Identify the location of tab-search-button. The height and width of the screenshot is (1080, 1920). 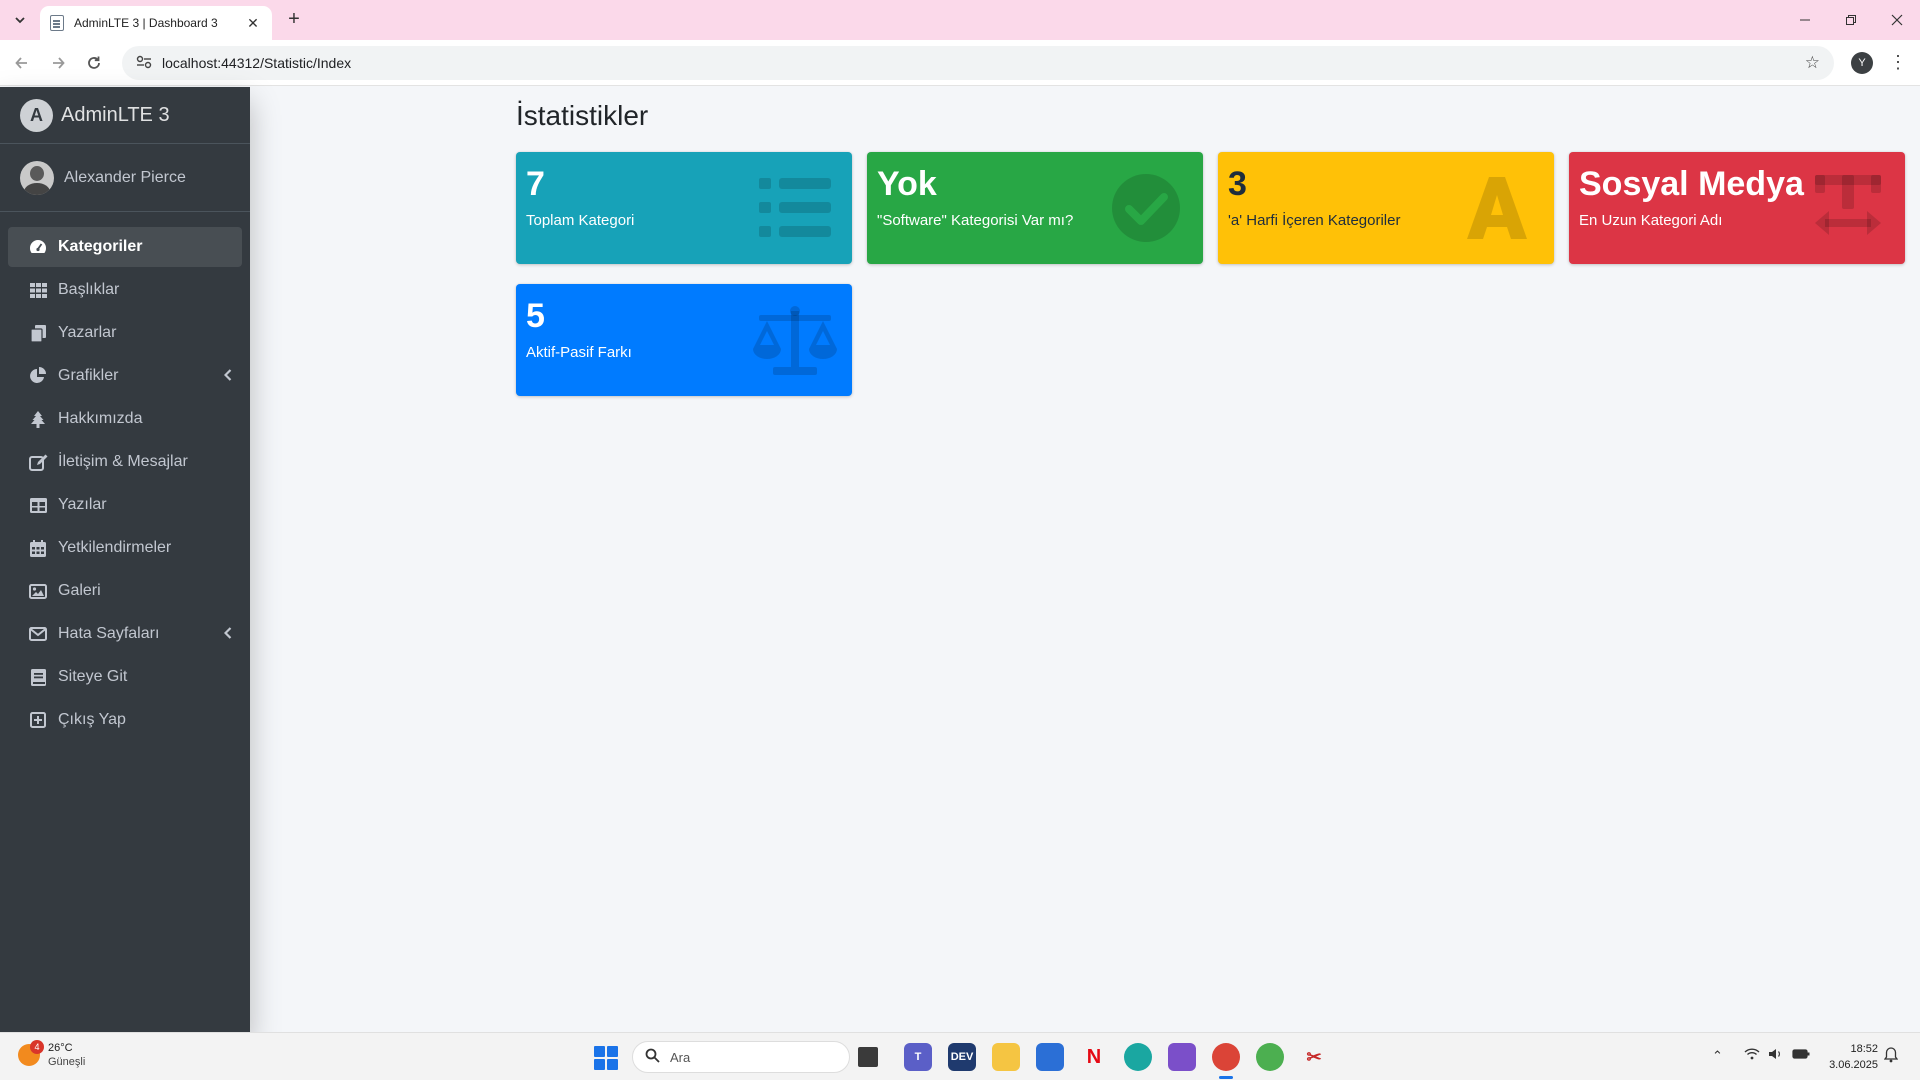
(20, 20).